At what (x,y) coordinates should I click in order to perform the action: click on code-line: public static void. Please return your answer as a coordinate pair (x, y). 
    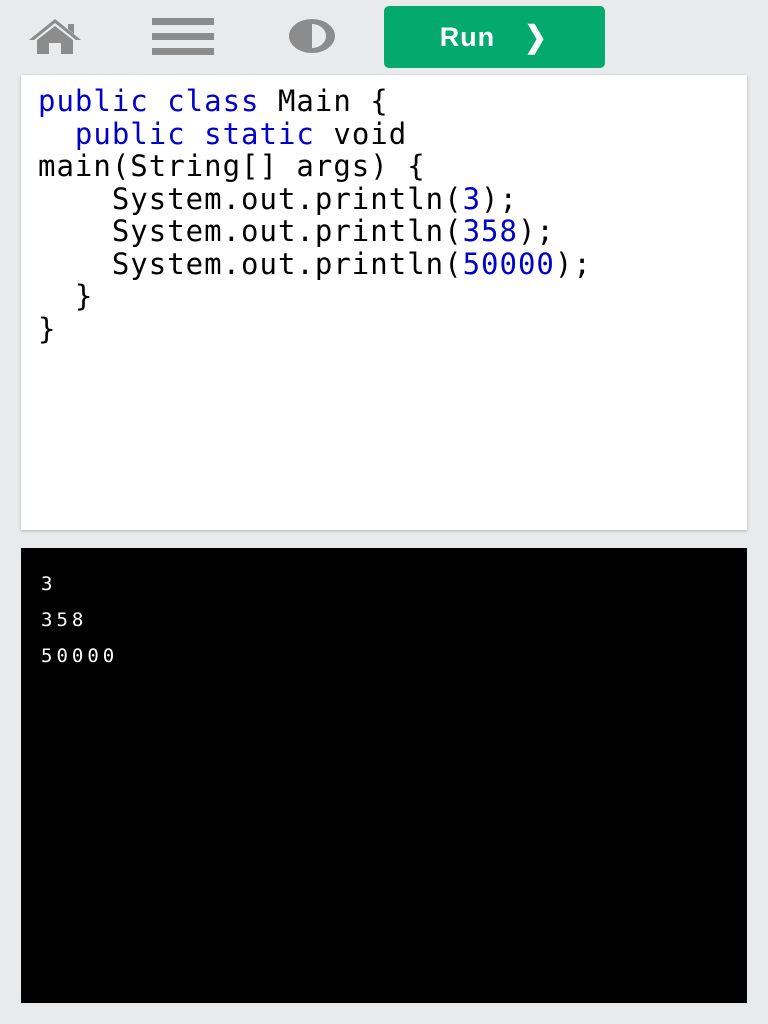
    Looking at the image, I should click on (384, 133).